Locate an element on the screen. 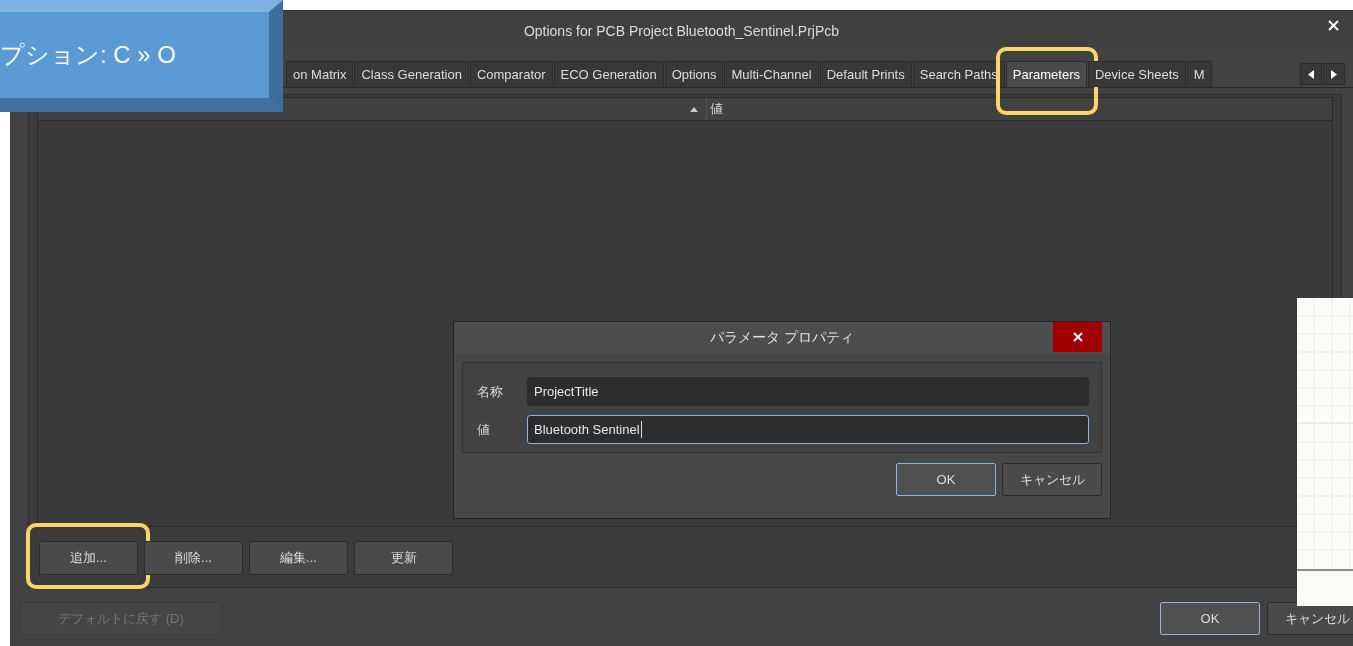 This screenshot has width=1353, height=646. right-triangle-icon is located at coordinates (1334, 74).